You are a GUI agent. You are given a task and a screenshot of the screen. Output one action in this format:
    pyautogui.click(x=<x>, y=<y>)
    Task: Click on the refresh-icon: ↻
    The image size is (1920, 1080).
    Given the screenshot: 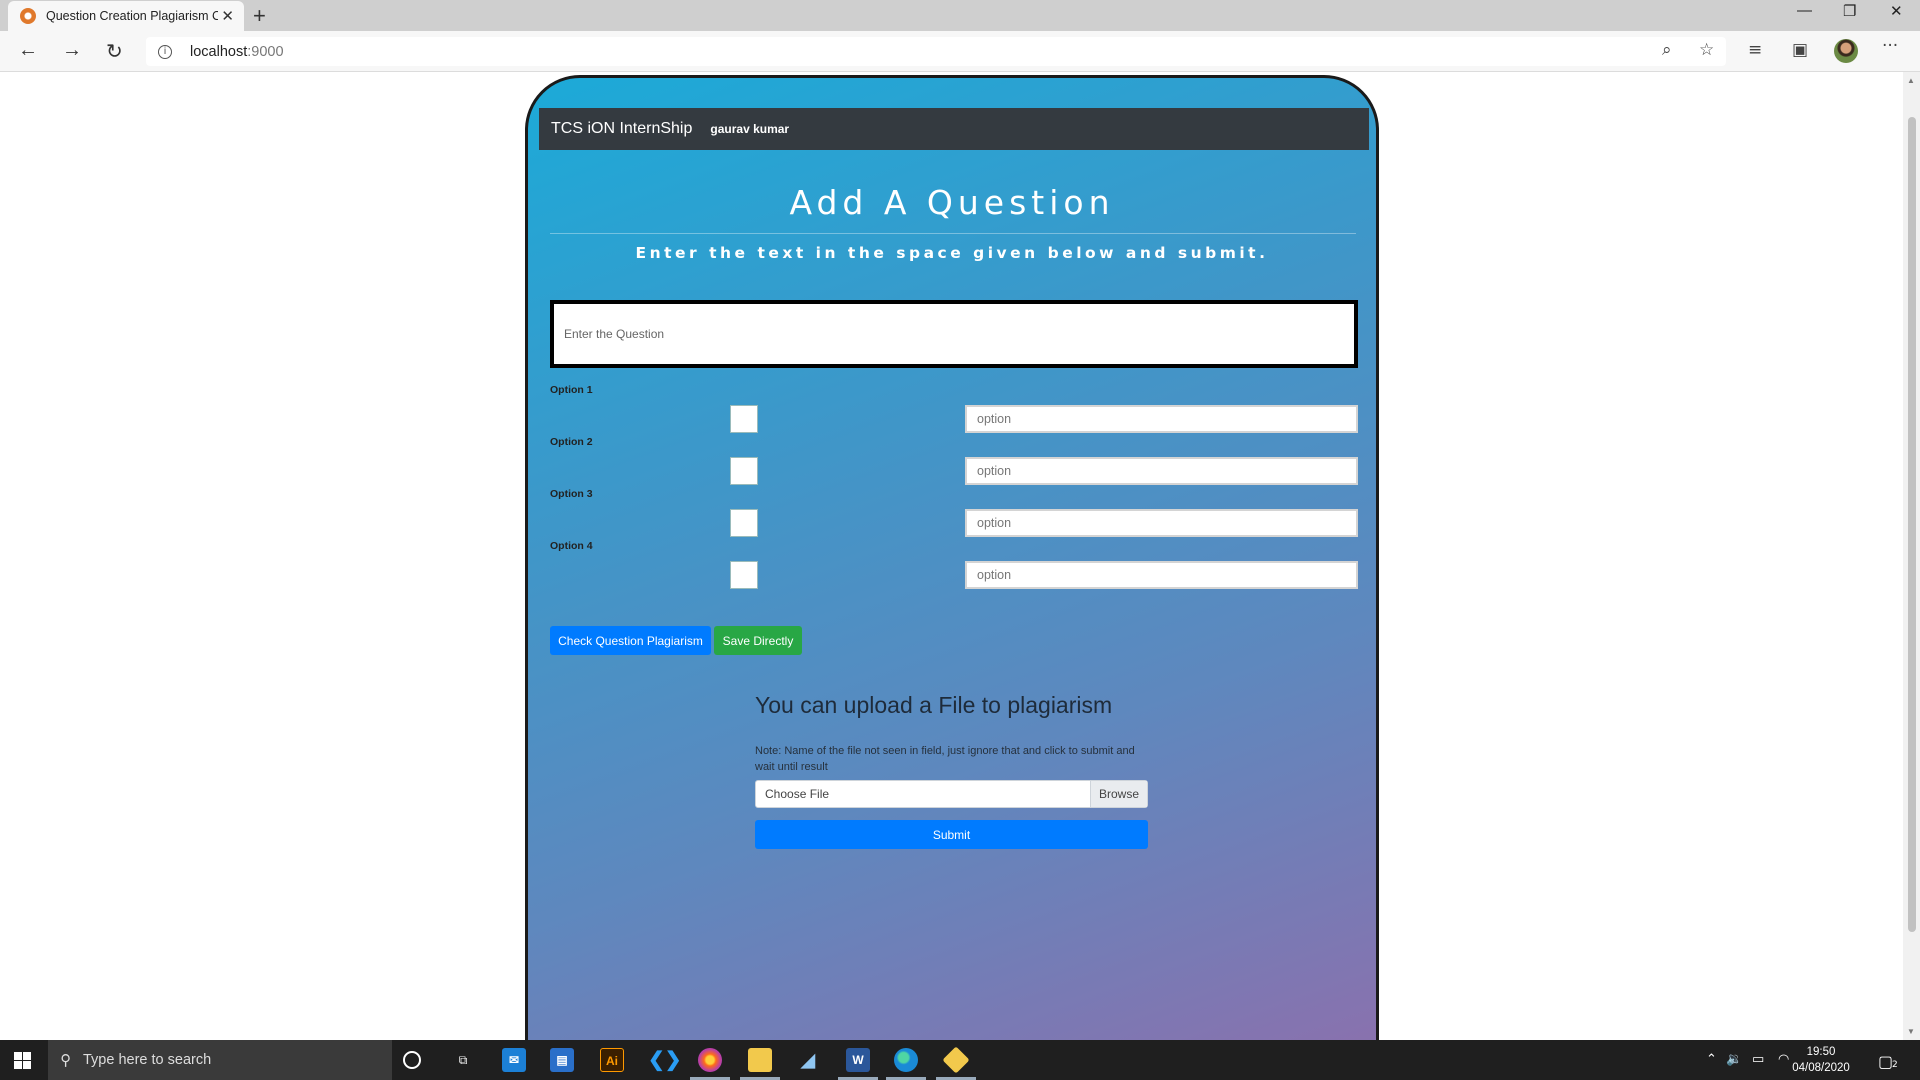 What is the action you would take?
    pyautogui.click(x=114, y=51)
    